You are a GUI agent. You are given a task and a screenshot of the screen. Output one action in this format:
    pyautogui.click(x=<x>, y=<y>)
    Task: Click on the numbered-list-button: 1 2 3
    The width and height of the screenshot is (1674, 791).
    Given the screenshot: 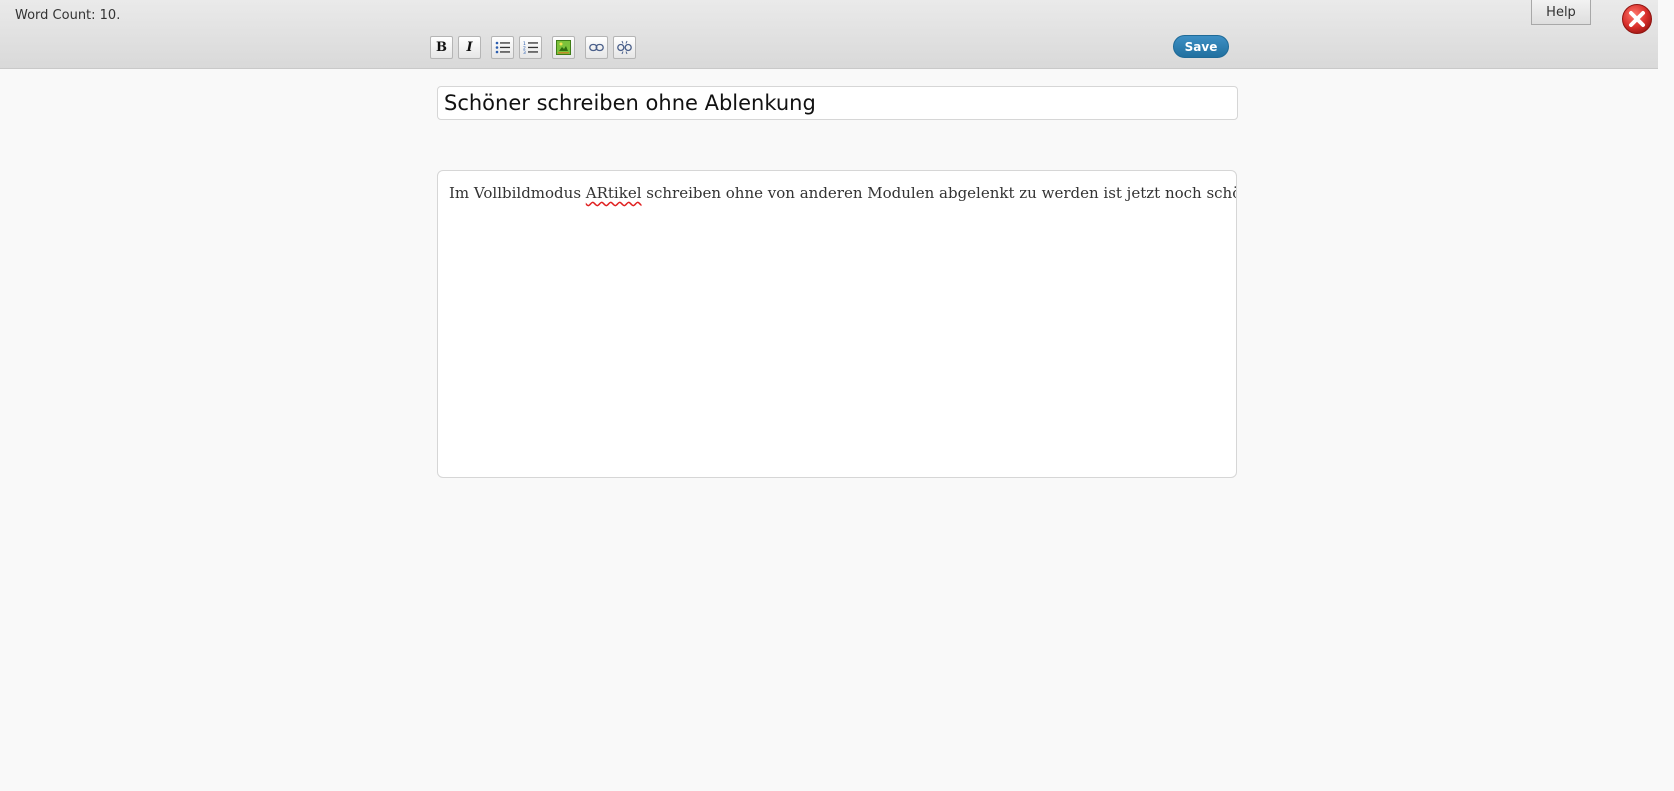 What is the action you would take?
    pyautogui.click(x=530, y=47)
    